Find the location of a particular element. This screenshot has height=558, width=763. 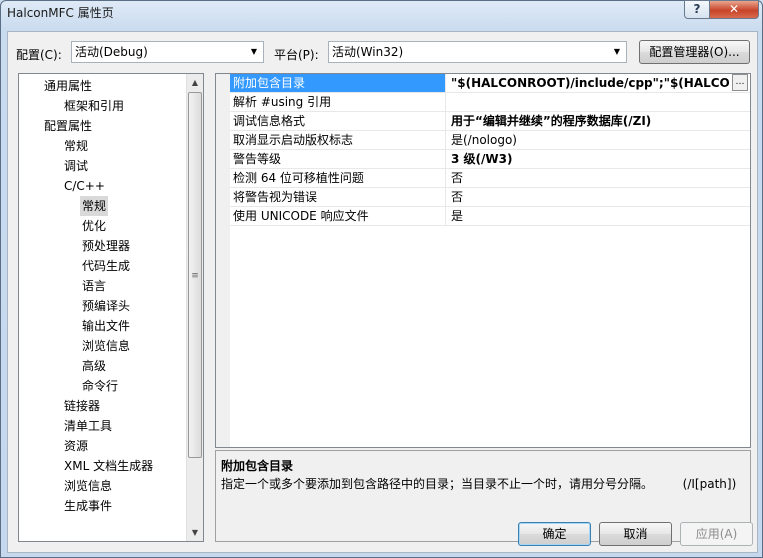

tree-item: 框架和引用 is located at coordinates (94, 106).